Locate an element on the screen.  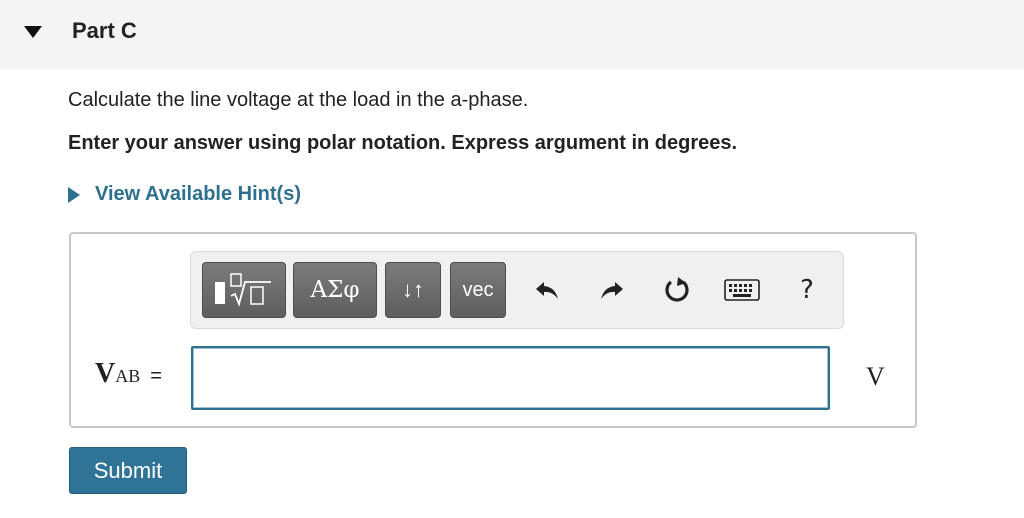
variable-subscript: AB is located at coordinates (128, 376).